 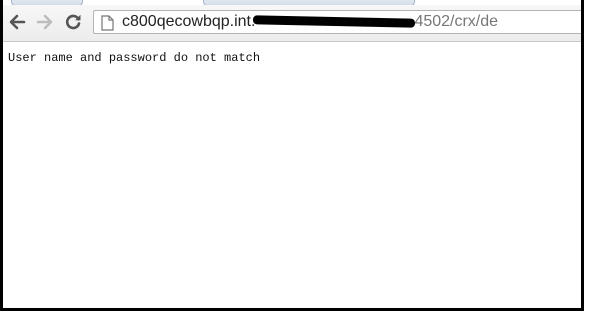 What do you see at coordinates (134, 58) in the screenshot?
I see `error-message: User name and password do not match` at bounding box center [134, 58].